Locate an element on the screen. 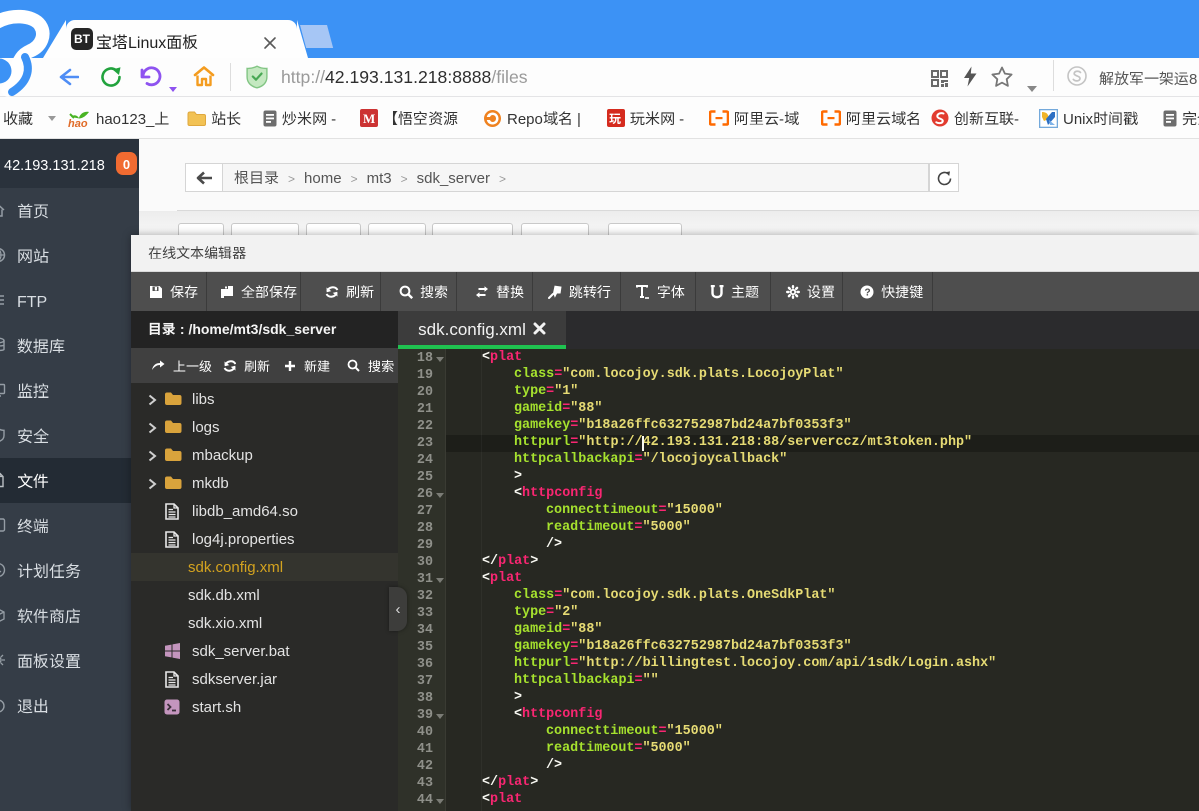 The width and height of the screenshot is (1199, 811). svg-text: 玩 is located at coordinates (615, 118).